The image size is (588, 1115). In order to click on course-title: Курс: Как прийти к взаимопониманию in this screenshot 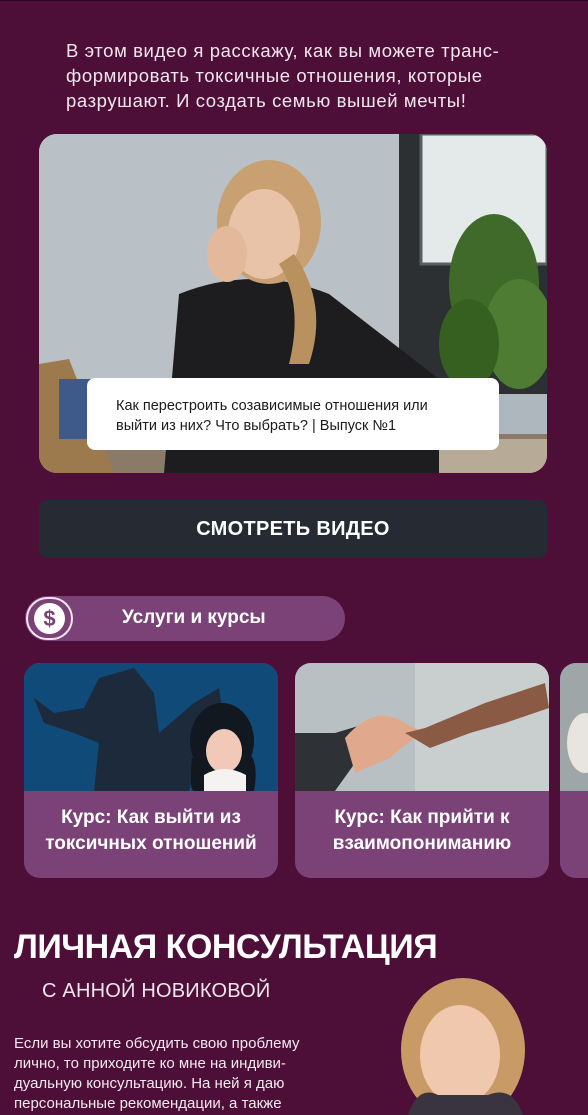, I will do `click(422, 831)`.